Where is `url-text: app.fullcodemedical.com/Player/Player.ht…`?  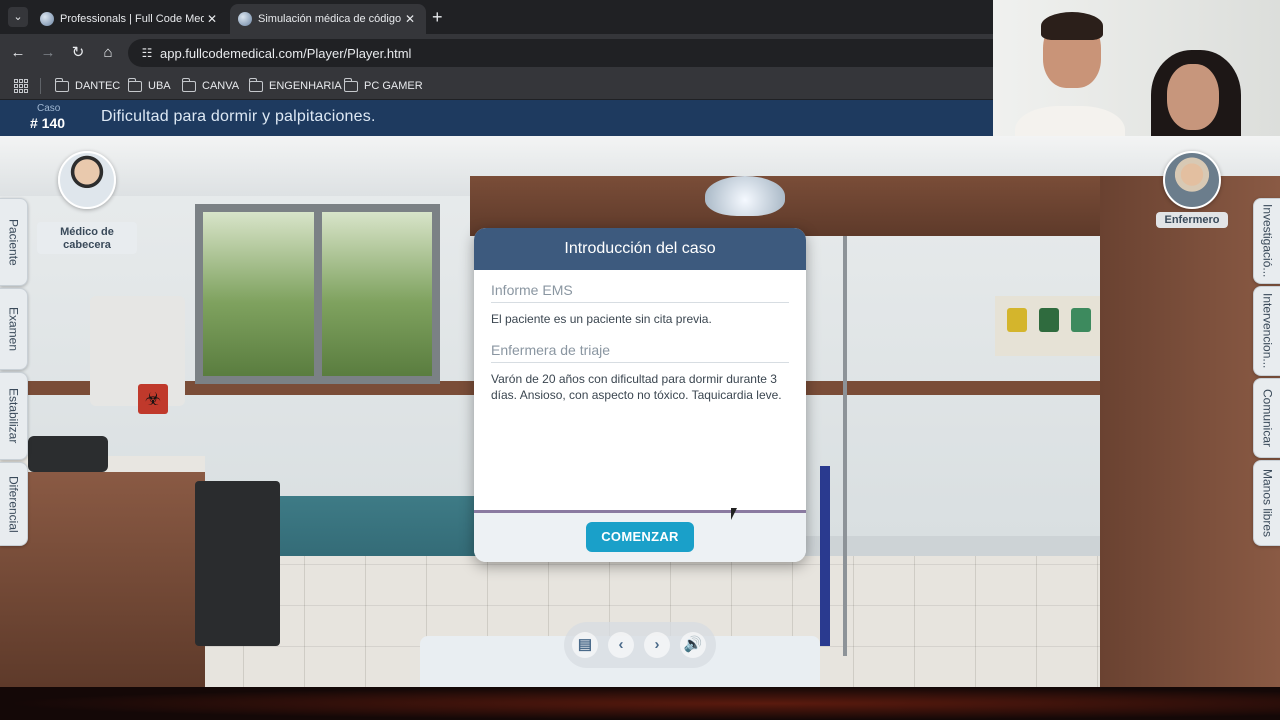 url-text: app.fullcodemedical.com/Player/Player.ht… is located at coordinates (286, 53).